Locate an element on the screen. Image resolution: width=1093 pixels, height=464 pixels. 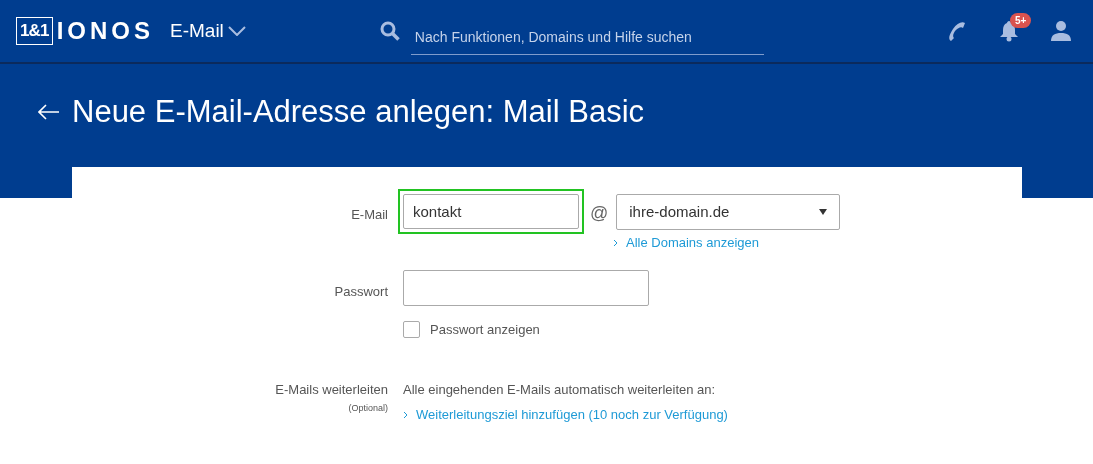
show-password-checkbox is located at coordinates (411, 330).